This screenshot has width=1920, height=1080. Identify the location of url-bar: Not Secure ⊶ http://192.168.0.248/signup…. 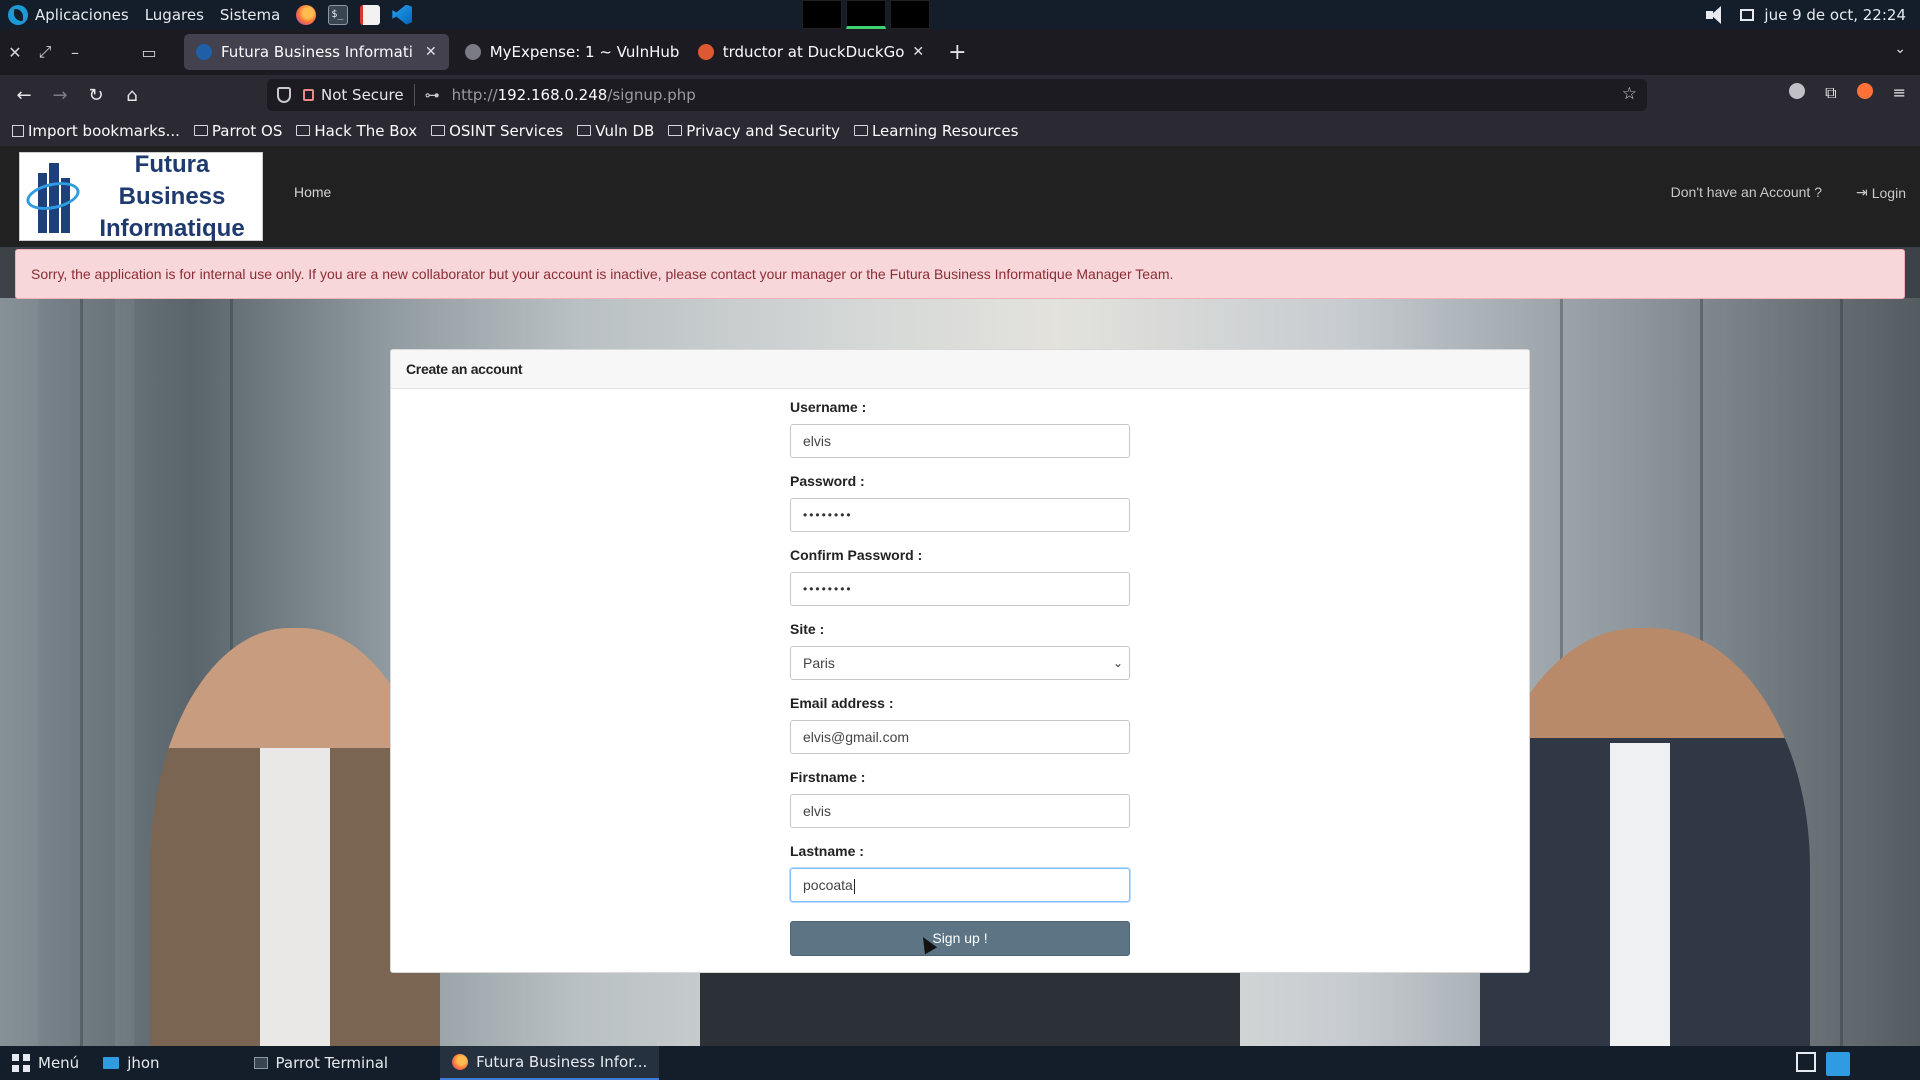
(957, 95).